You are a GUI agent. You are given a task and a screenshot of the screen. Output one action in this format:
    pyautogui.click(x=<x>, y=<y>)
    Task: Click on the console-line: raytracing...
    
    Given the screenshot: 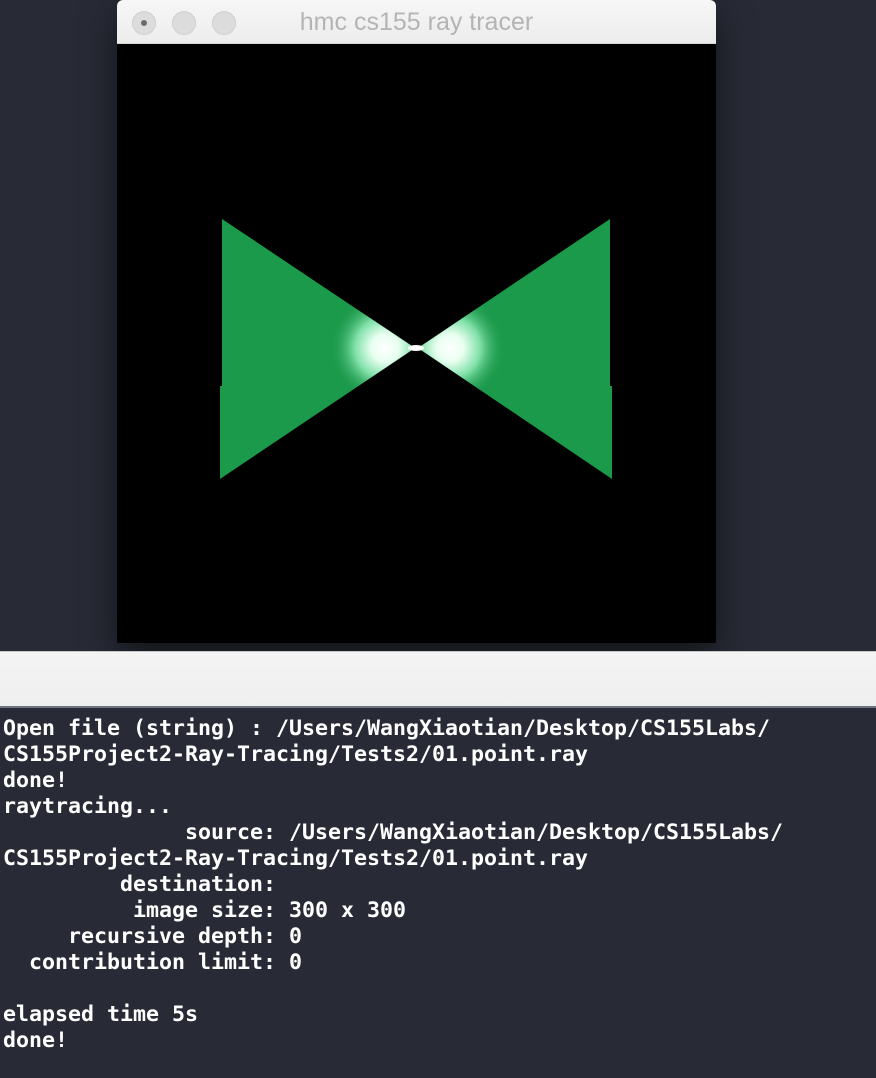 What is the action you would take?
    pyautogui.click(x=88, y=806)
    